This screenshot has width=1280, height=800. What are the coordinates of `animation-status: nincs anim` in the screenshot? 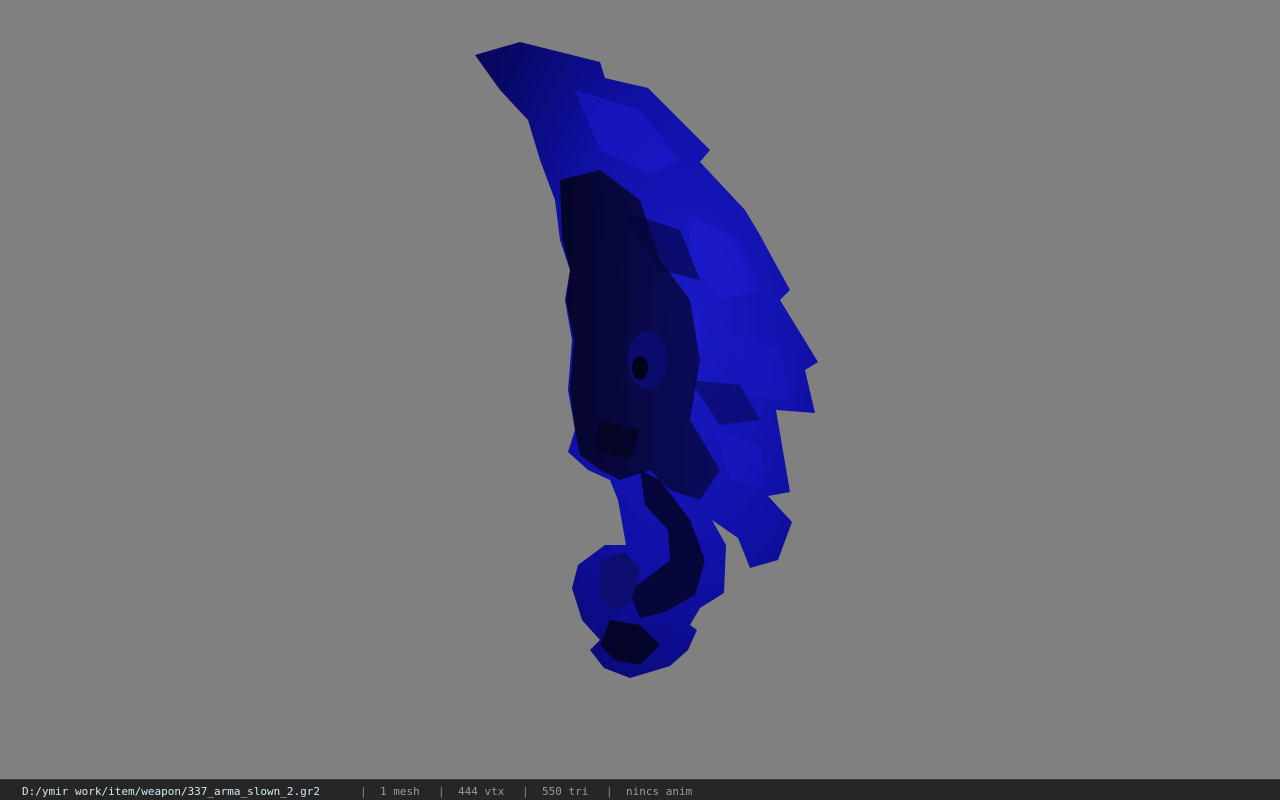 It's located at (659, 791).